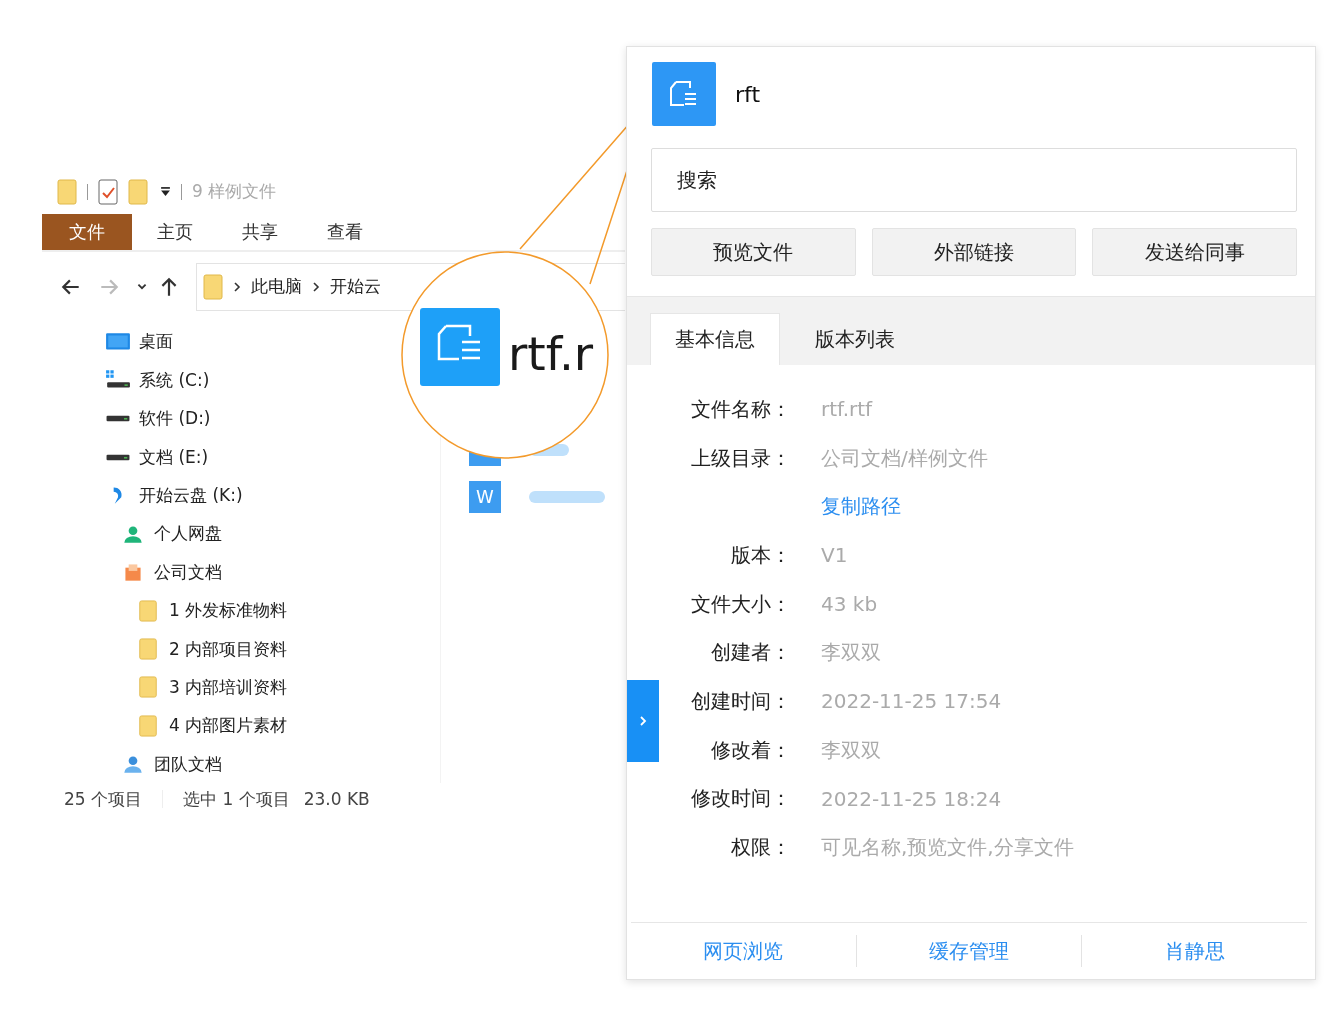 This screenshot has width=1343, height=1014. Describe the element at coordinates (485, 496) in the screenshot. I see `word-file-icon: W` at that location.